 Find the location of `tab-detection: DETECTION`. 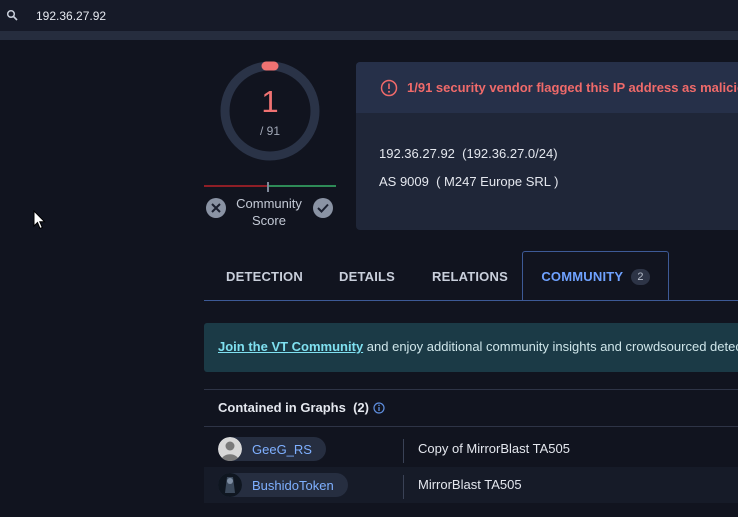

tab-detection: DETECTION is located at coordinates (264, 276).